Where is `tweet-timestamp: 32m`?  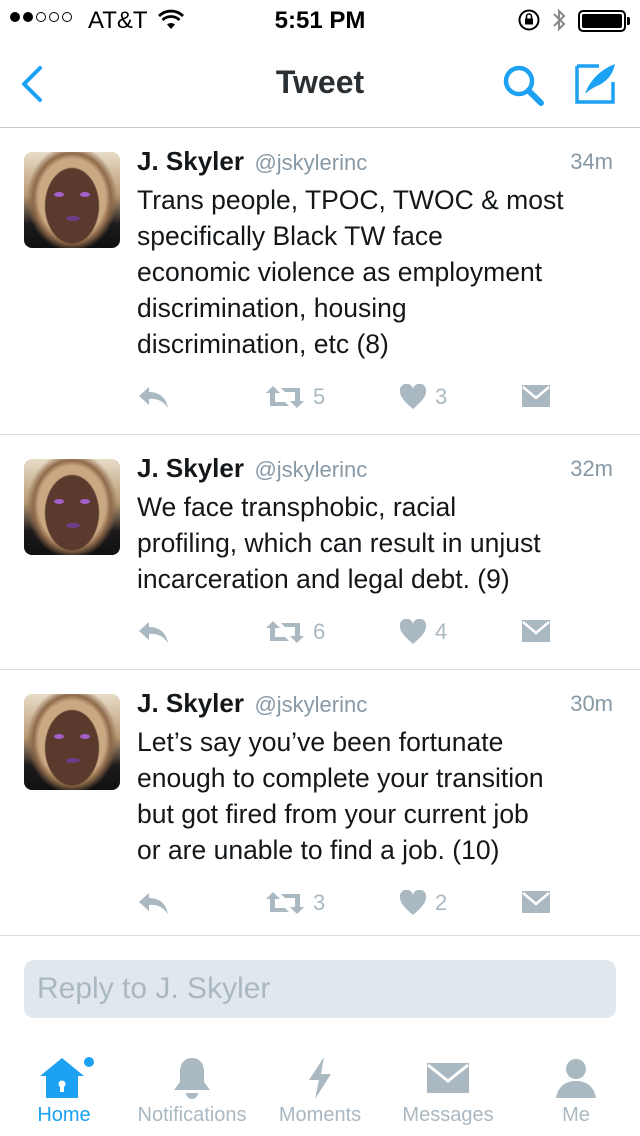 tweet-timestamp: 32m is located at coordinates (591, 468).